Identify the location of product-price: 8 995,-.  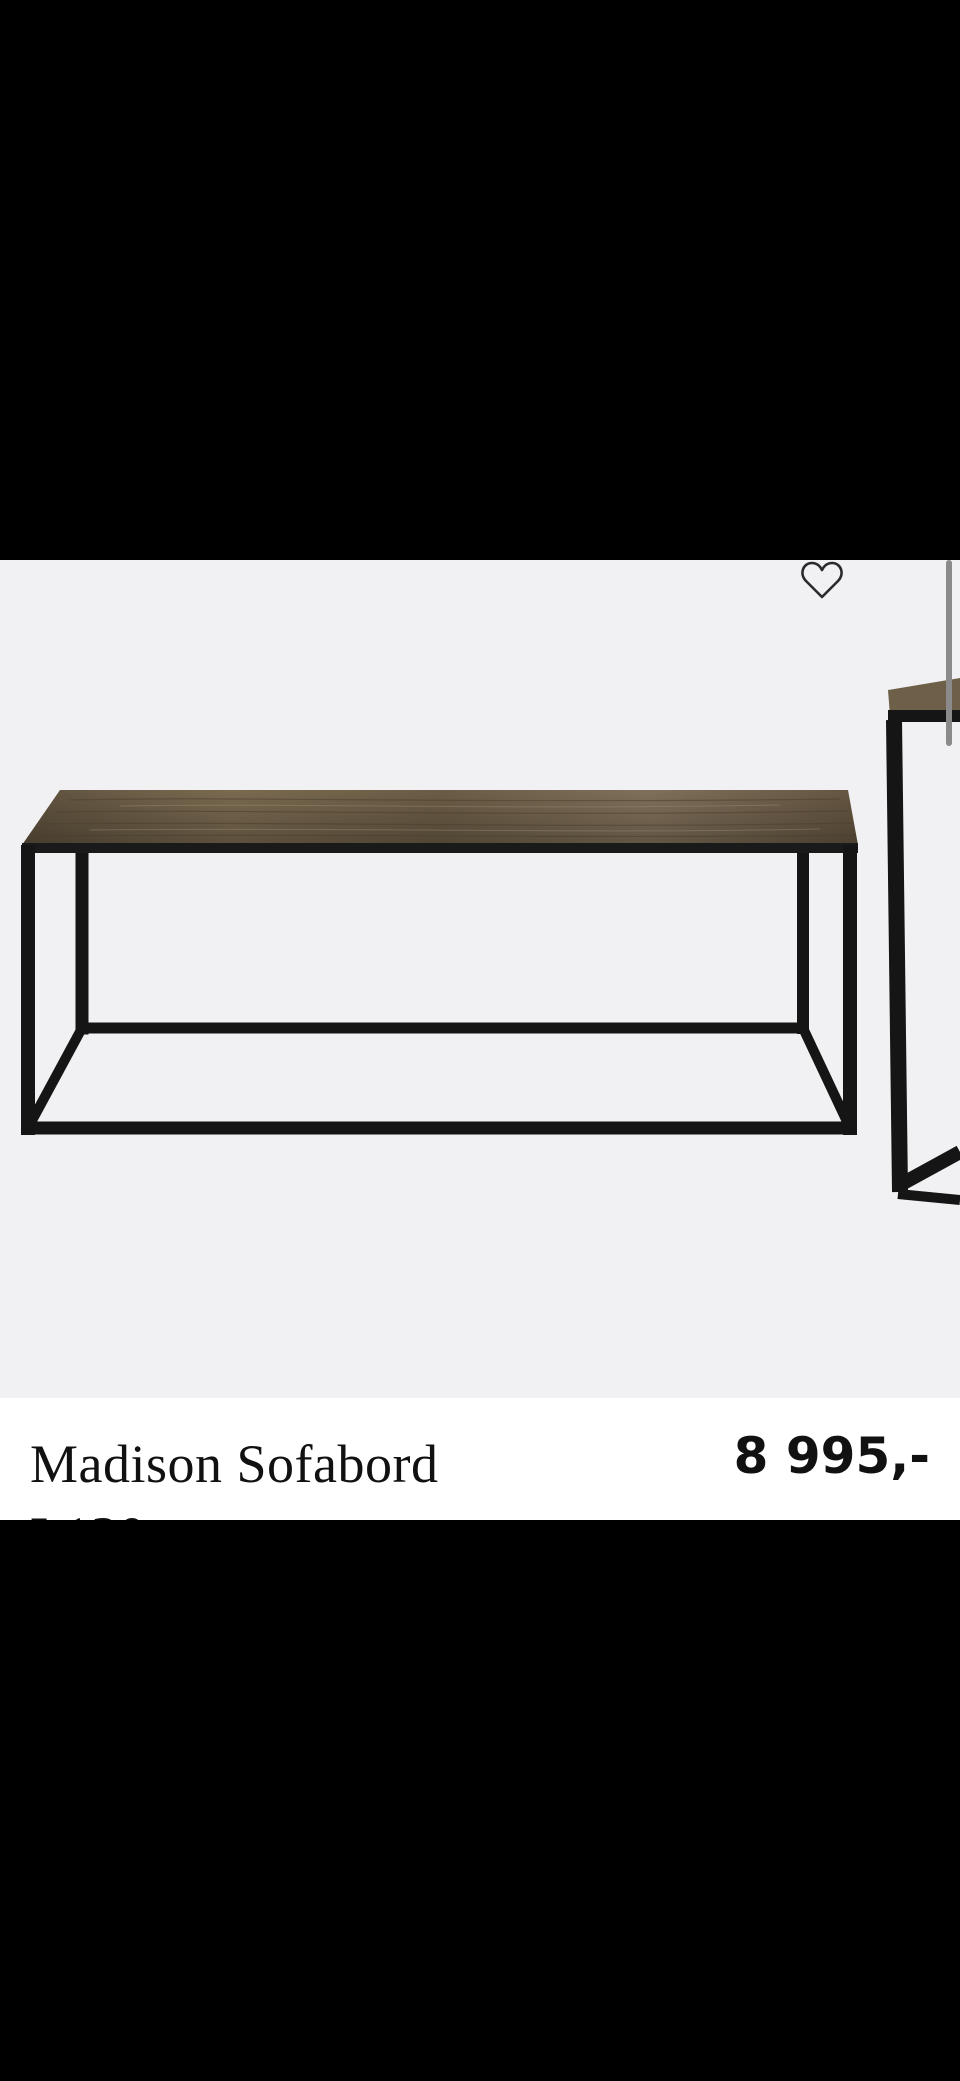
(831, 1456).